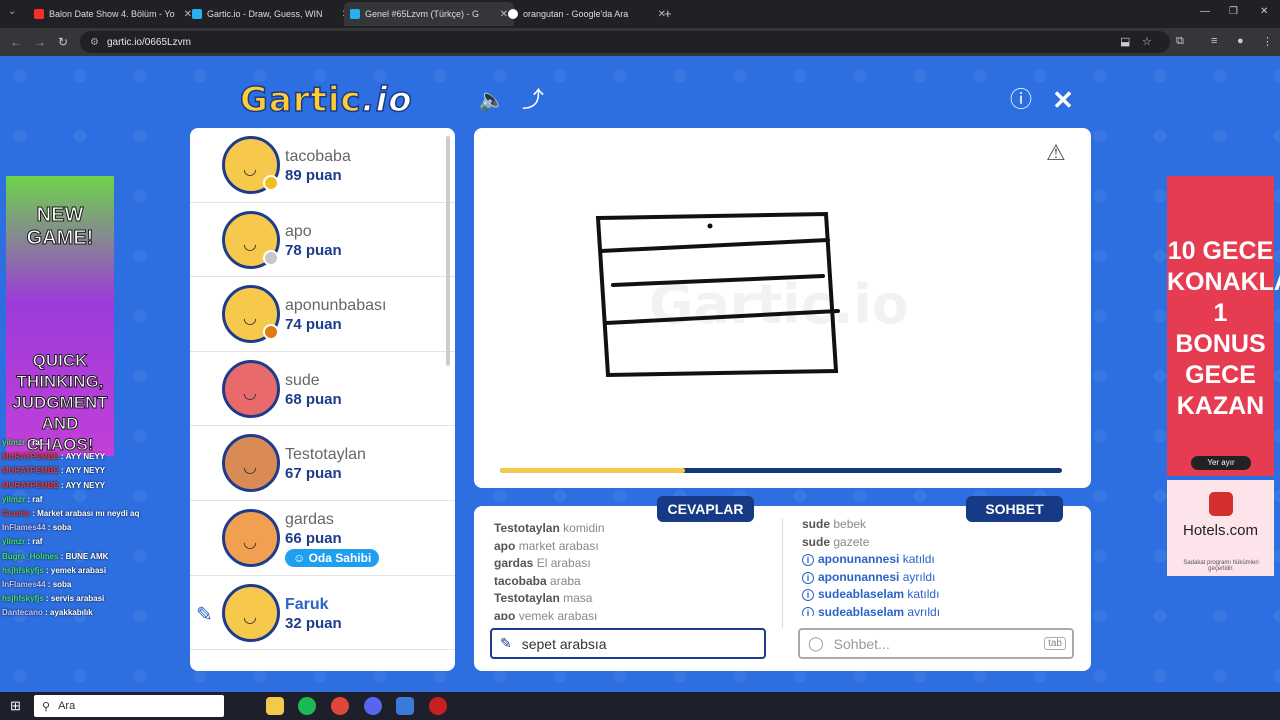 The image size is (1280, 720). I want to click on overlay-chat-line: hsjhfskyfjs : servis arabasi, so click(77, 599).